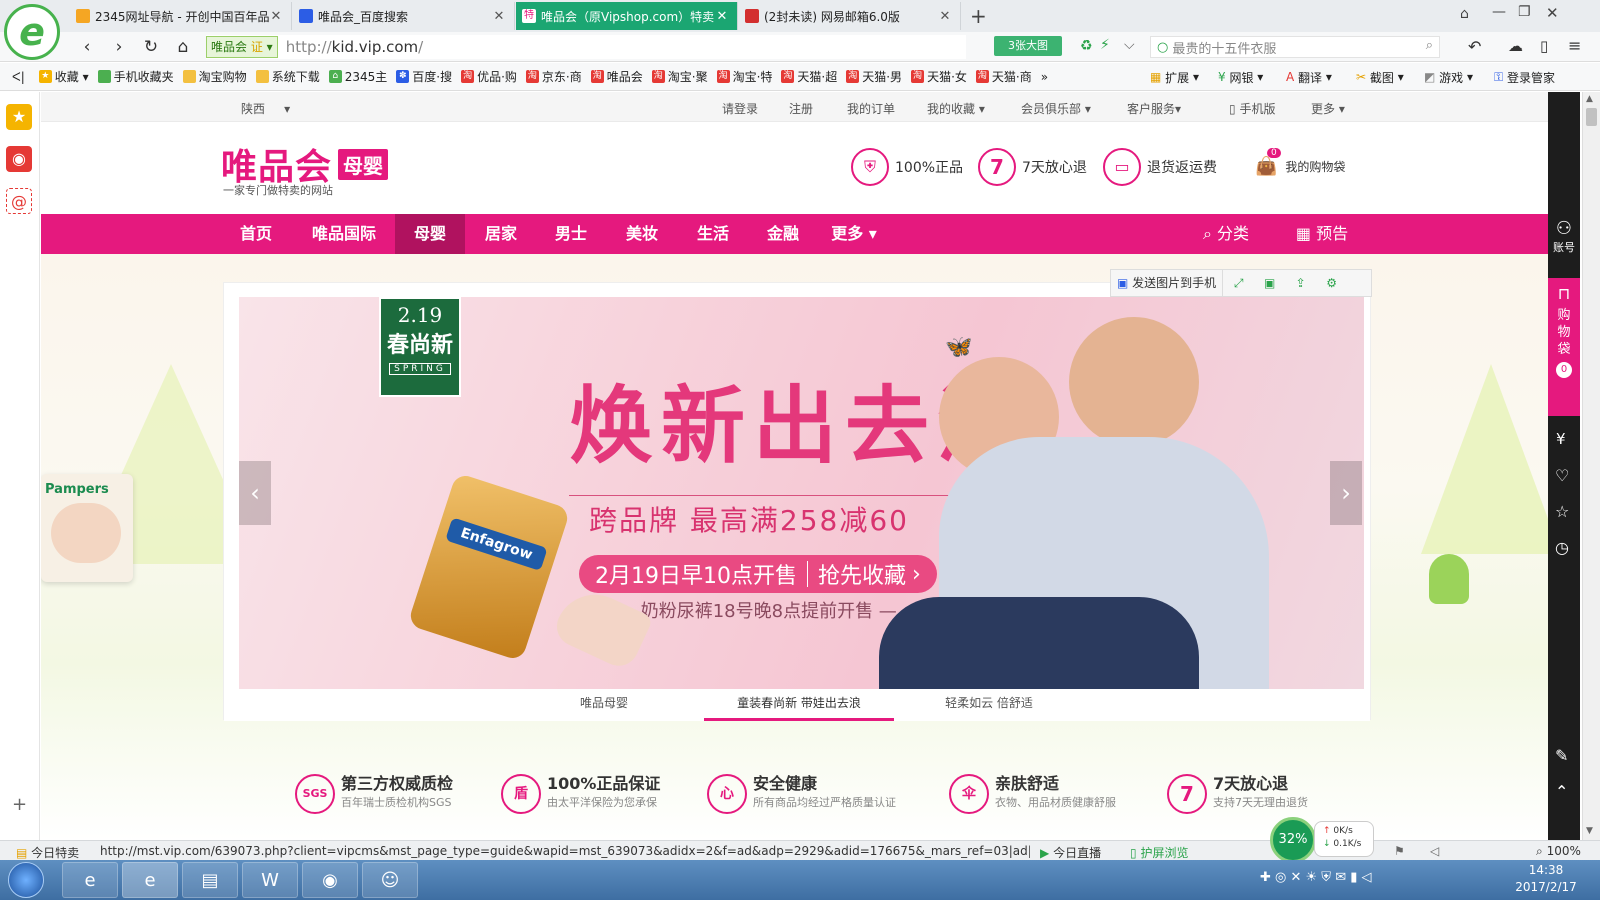 The height and width of the screenshot is (900, 1600). I want to click on skin-icon: ⌂, so click(1464, 14).